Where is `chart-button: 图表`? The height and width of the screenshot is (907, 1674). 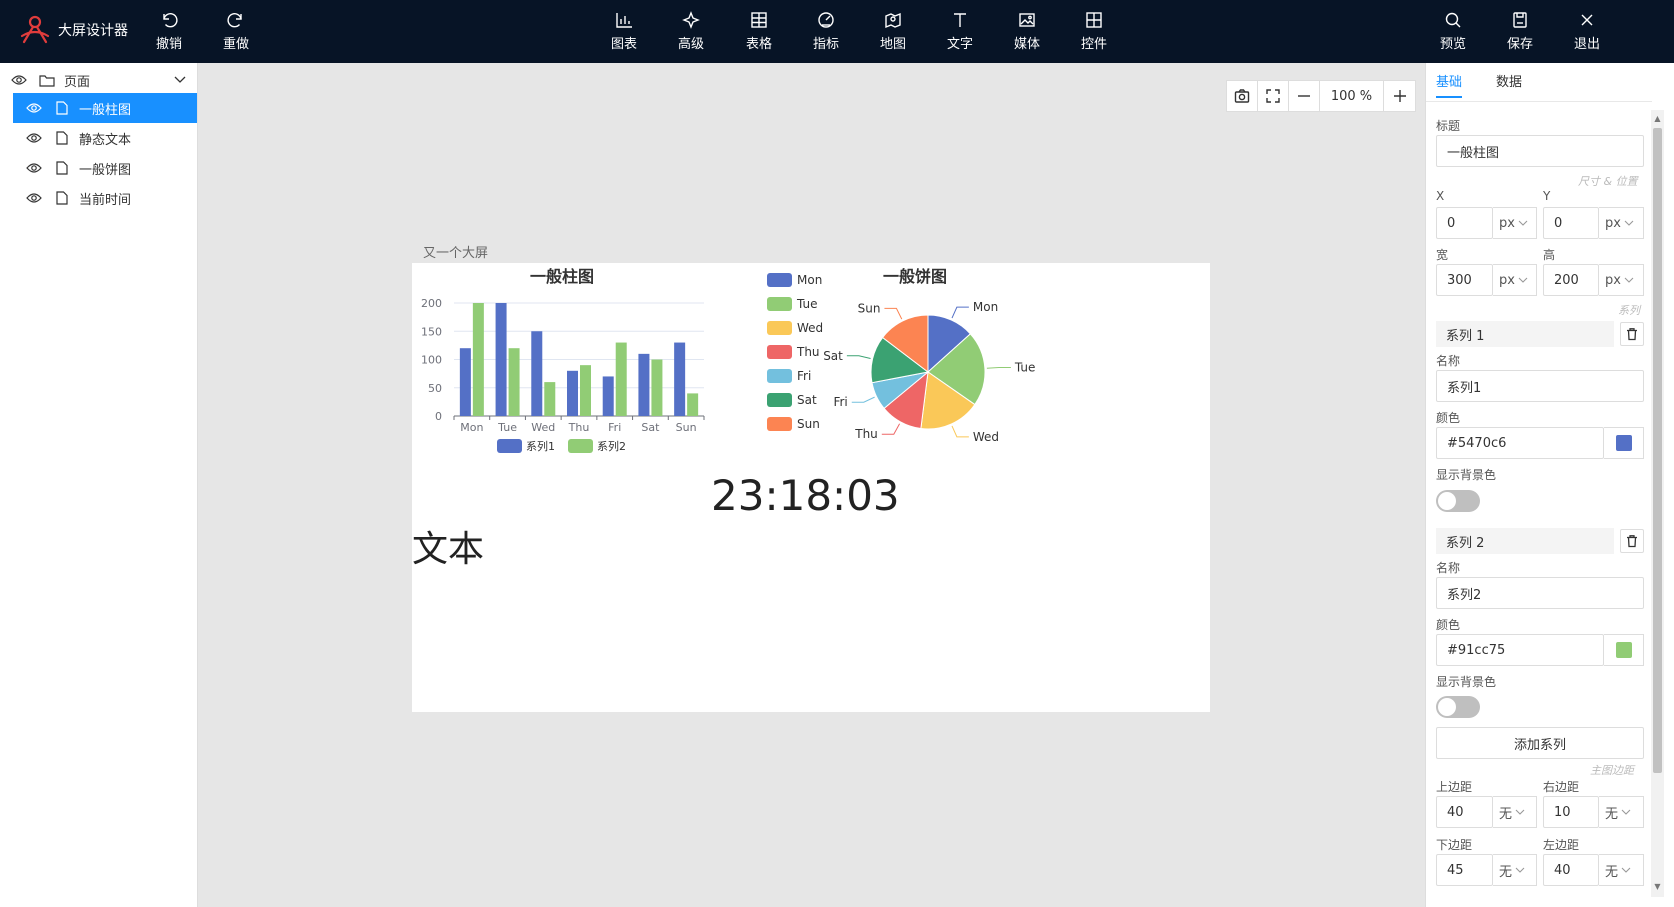
chart-button: 图表 is located at coordinates (624, 32).